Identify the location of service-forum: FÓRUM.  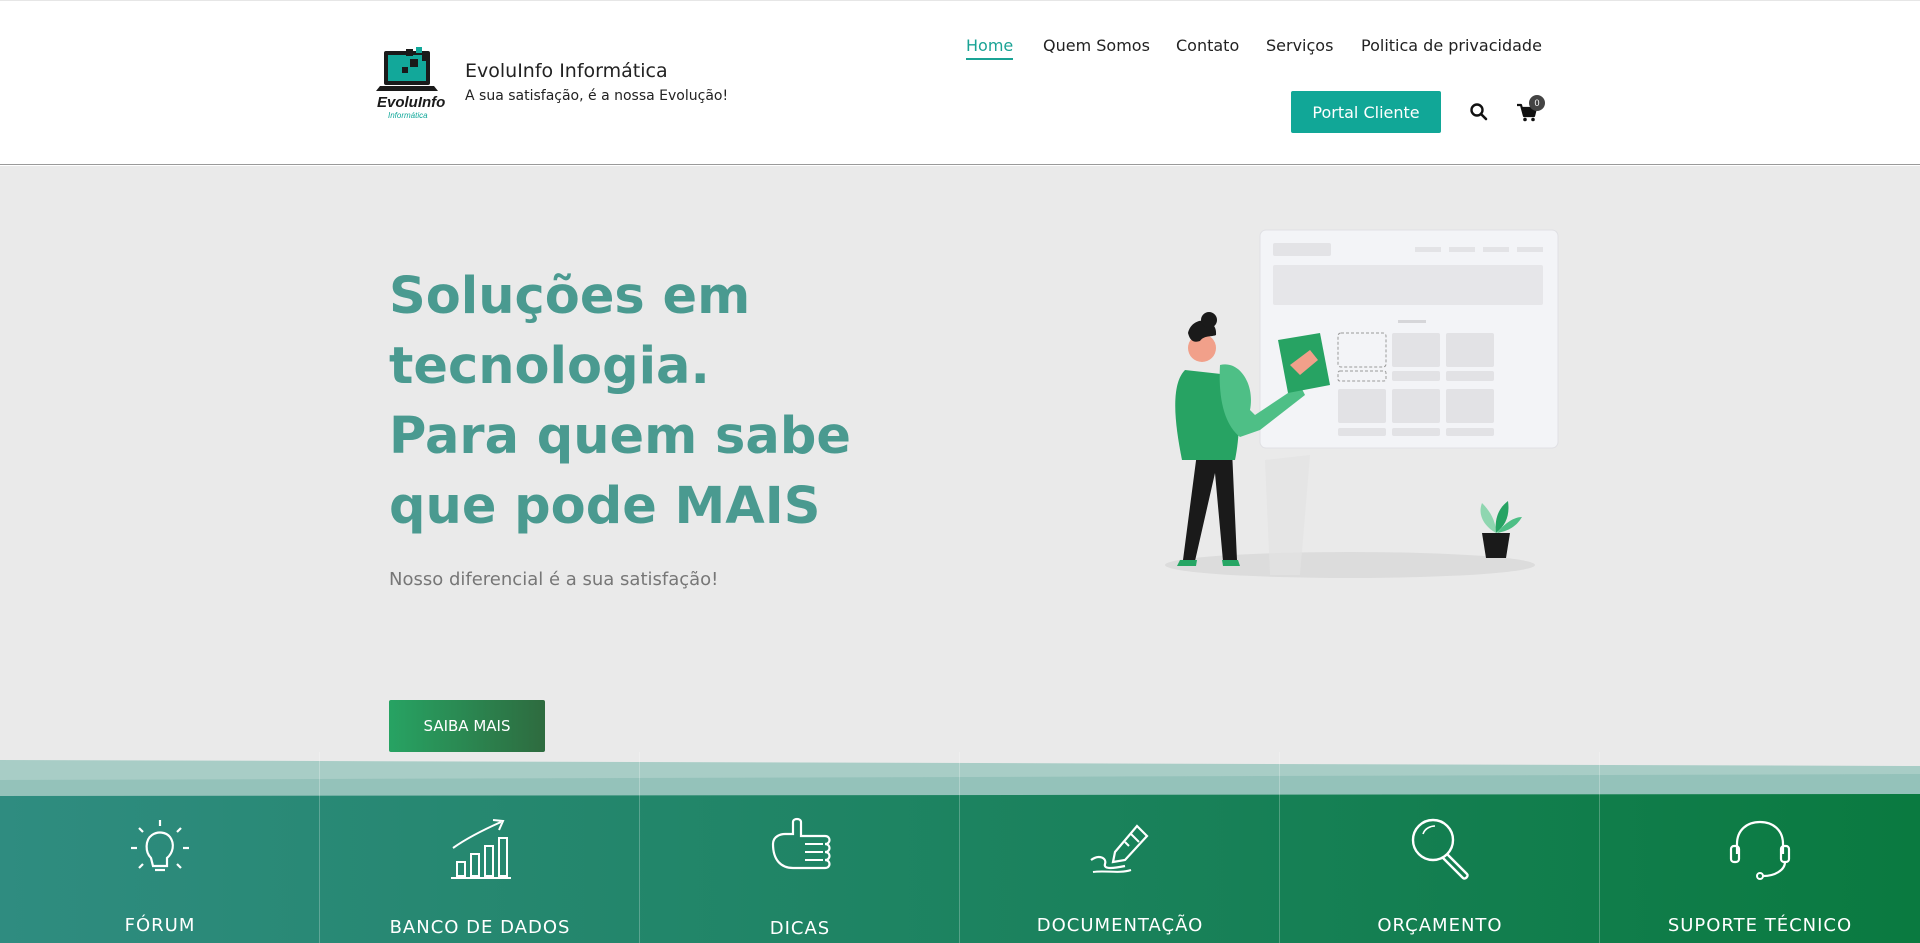
(160, 847).